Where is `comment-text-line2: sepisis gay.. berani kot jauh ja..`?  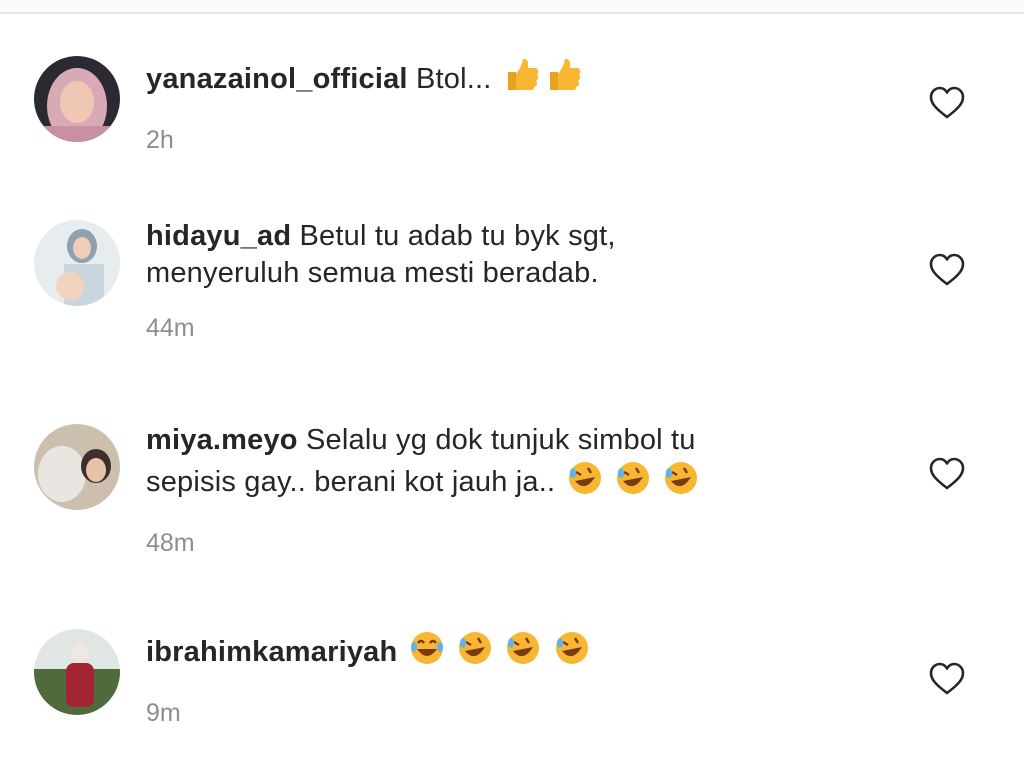 comment-text-line2: sepisis gay.. berani kot jauh ja.. is located at coordinates (351, 482).